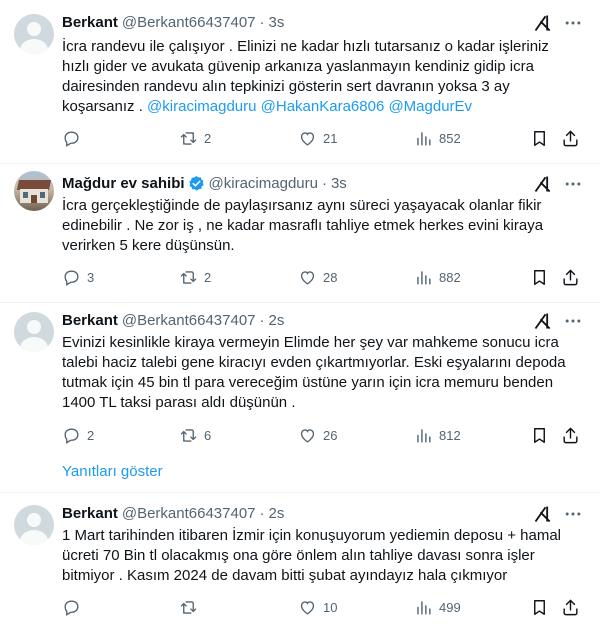  Describe the element at coordinates (263, 183) in the screenshot. I see `author-handle: @kiracimagduru` at that location.